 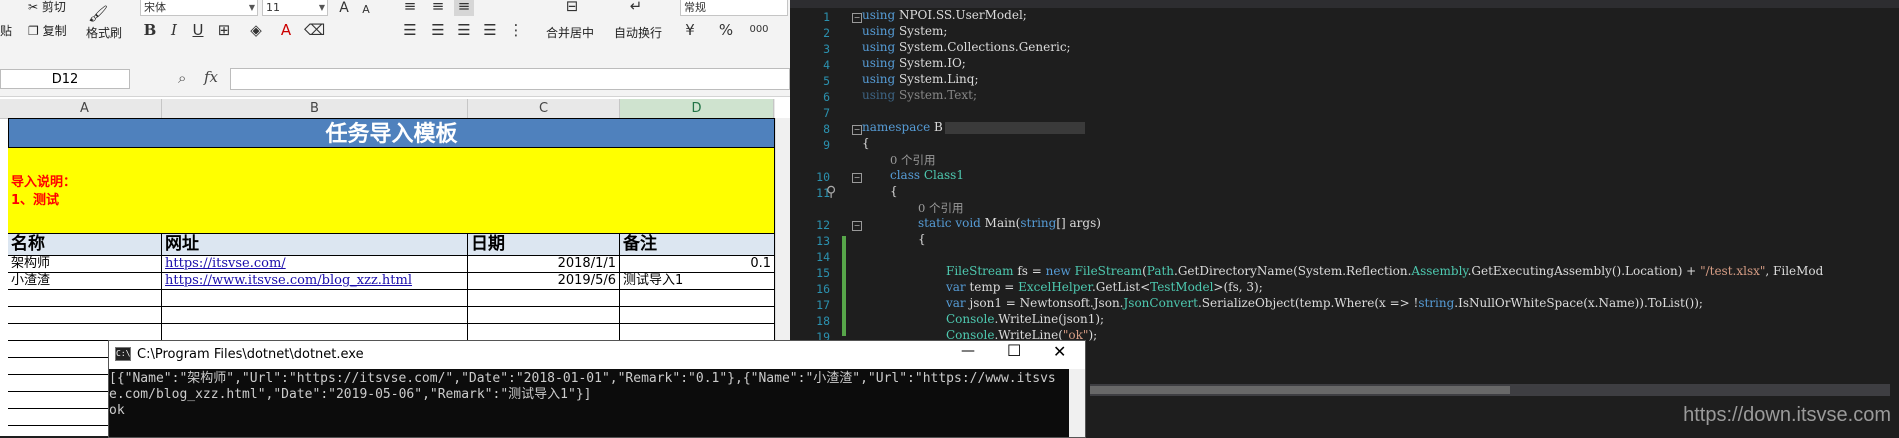 I want to click on table-cell-remark: 0.1, so click(x=697, y=264).